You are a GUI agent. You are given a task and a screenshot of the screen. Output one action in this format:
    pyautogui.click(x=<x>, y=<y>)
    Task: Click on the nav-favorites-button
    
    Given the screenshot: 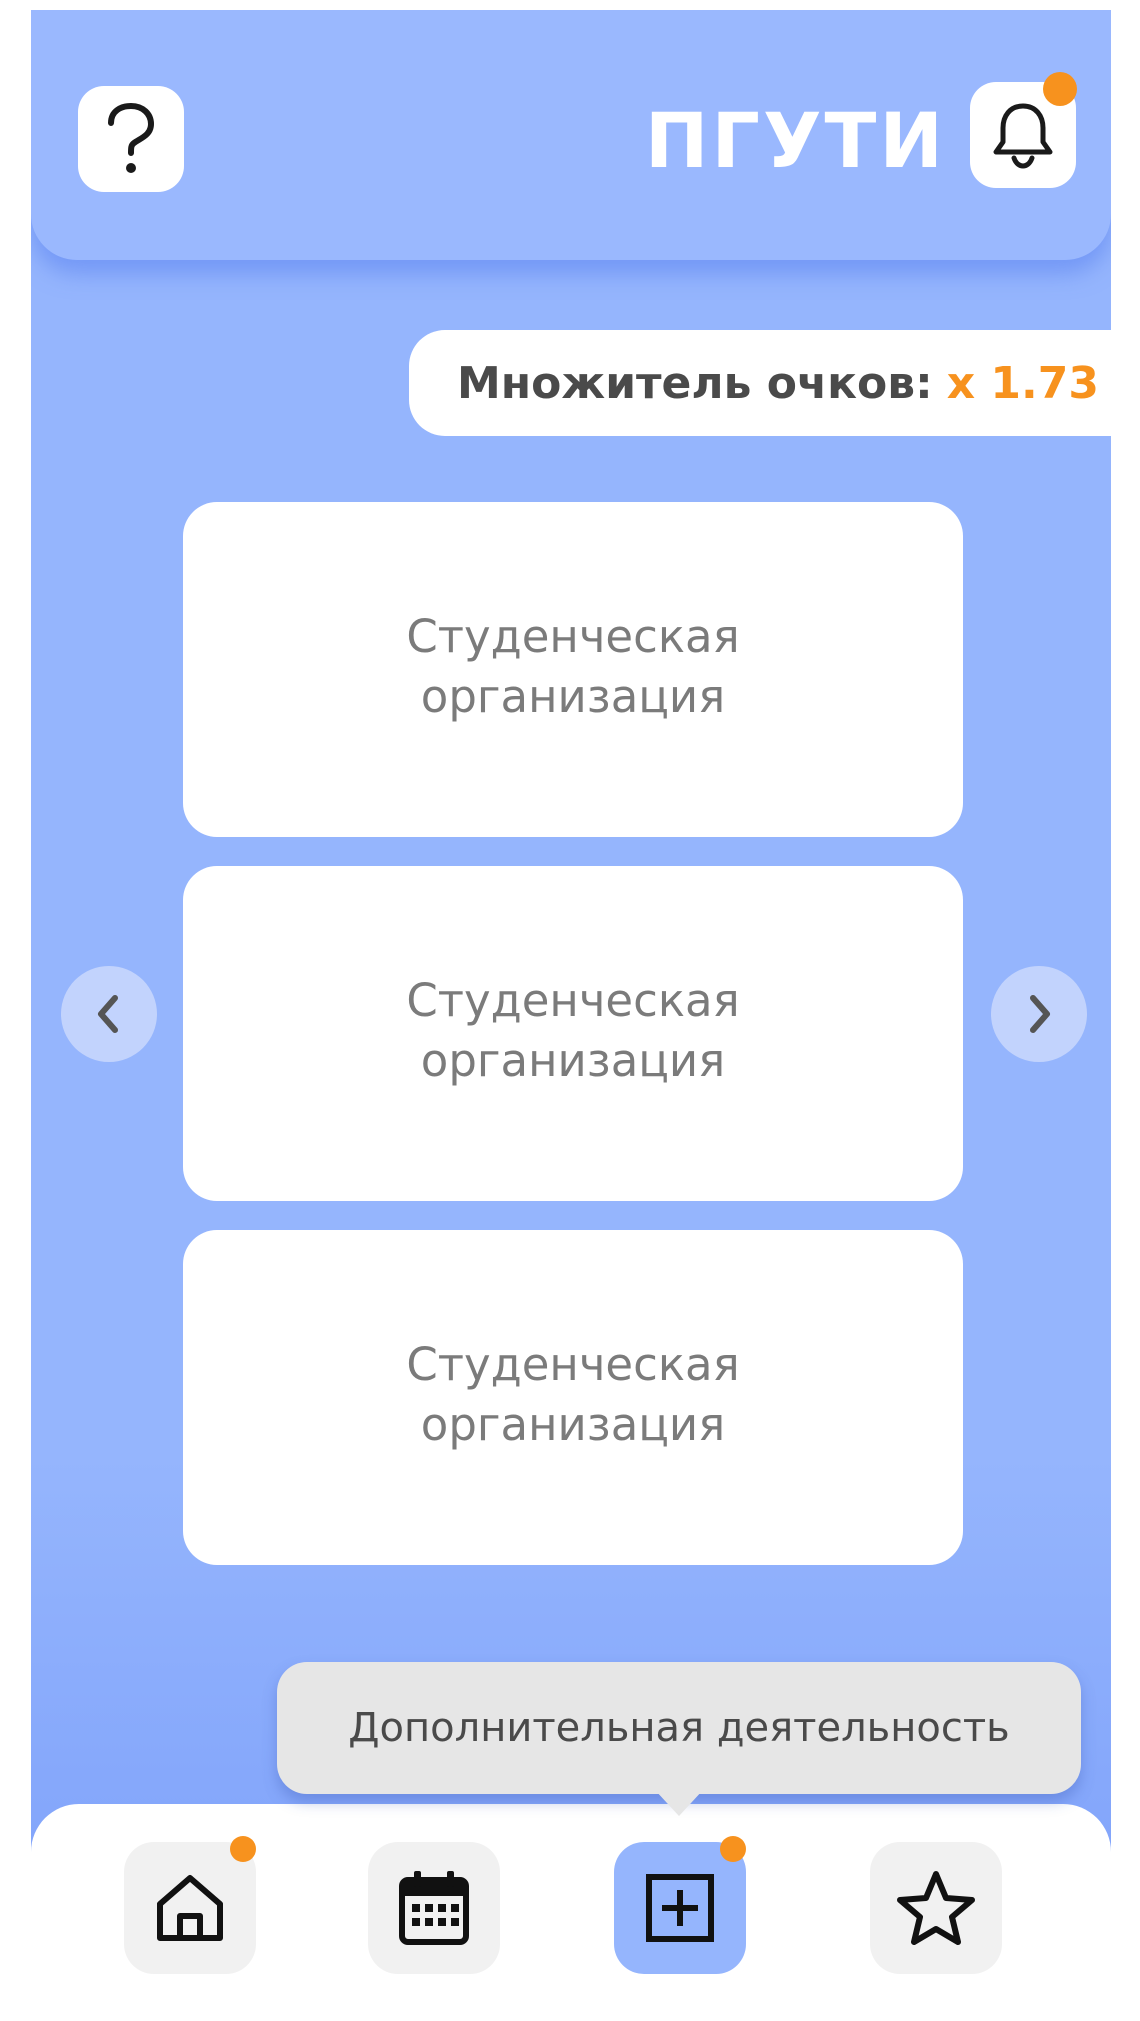 What is the action you would take?
    pyautogui.click(x=936, y=1908)
    